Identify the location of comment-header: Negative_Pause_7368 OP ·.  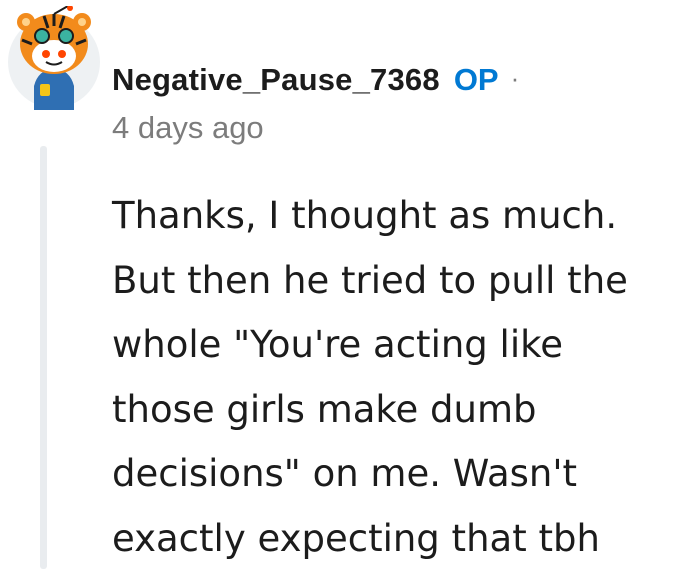
(315, 80).